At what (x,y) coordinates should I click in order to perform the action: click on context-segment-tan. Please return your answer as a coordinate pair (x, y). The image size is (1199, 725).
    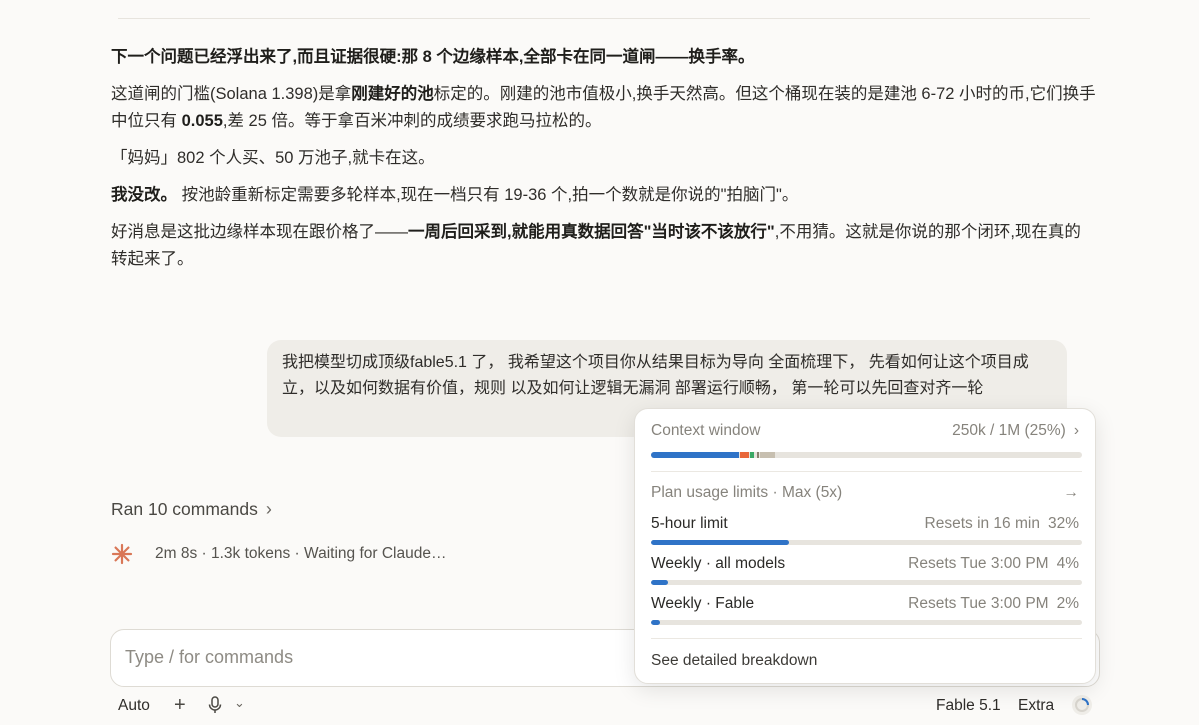
    Looking at the image, I should click on (767, 455).